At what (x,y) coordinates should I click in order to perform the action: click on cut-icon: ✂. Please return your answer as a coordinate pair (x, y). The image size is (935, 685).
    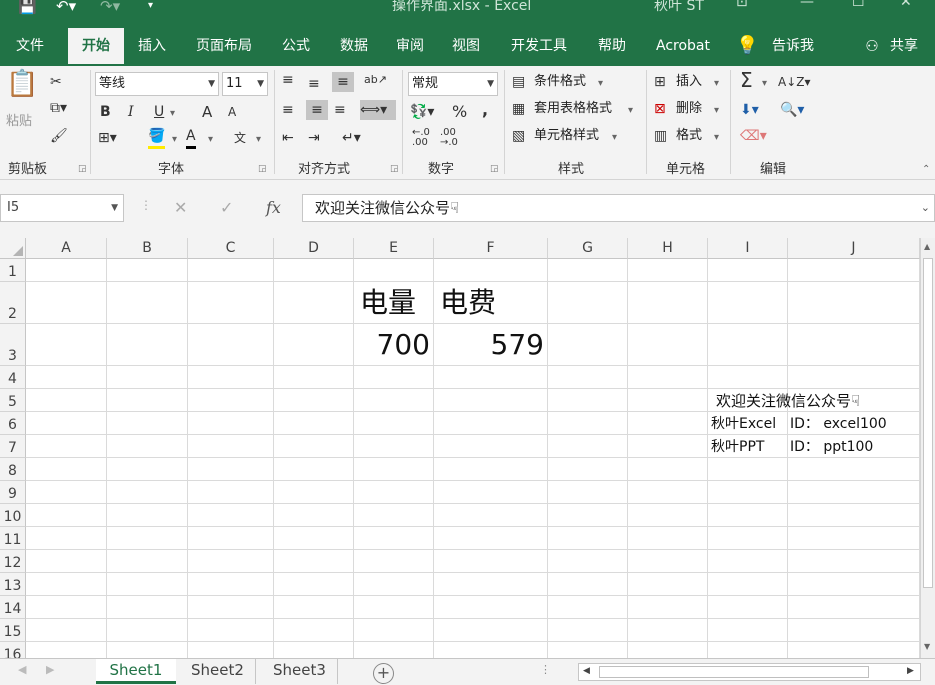
    Looking at the image, I should click on (56, 82).